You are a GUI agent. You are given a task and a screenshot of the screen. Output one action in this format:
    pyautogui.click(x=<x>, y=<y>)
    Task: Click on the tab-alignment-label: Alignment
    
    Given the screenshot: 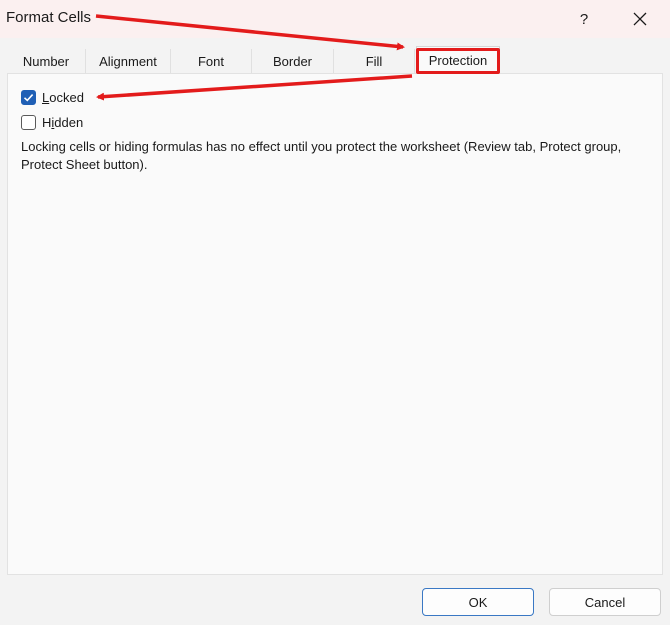 What is the action you would take?
    pyautogui.click(x=128, y=61)
    